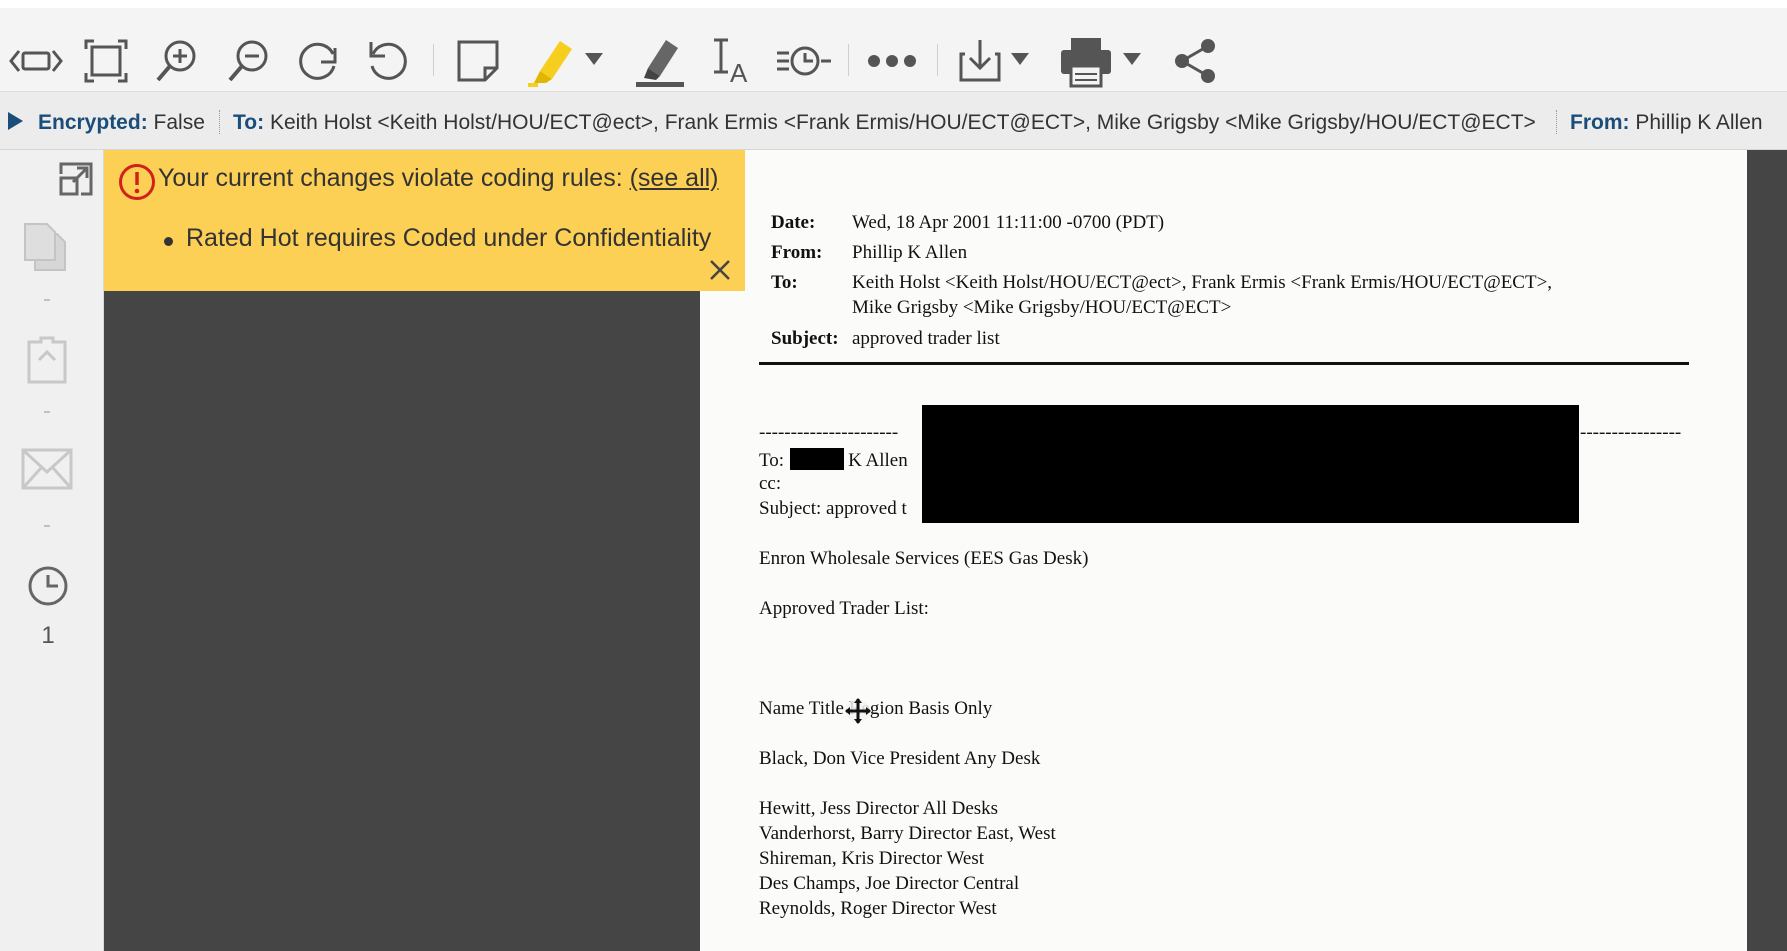  Describe the element at coordinates (804, 61) in the screenshot. I see `history-icon` at that location.